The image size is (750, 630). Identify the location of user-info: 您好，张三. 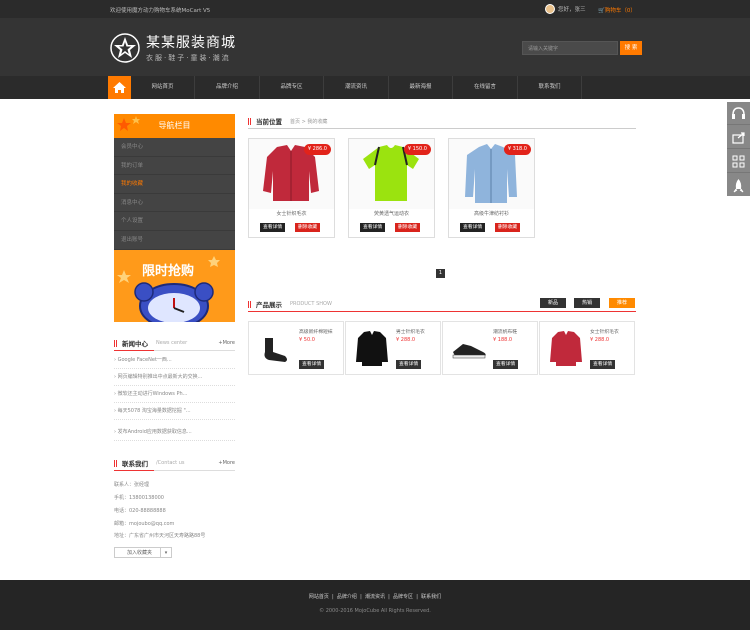
(565, 9).